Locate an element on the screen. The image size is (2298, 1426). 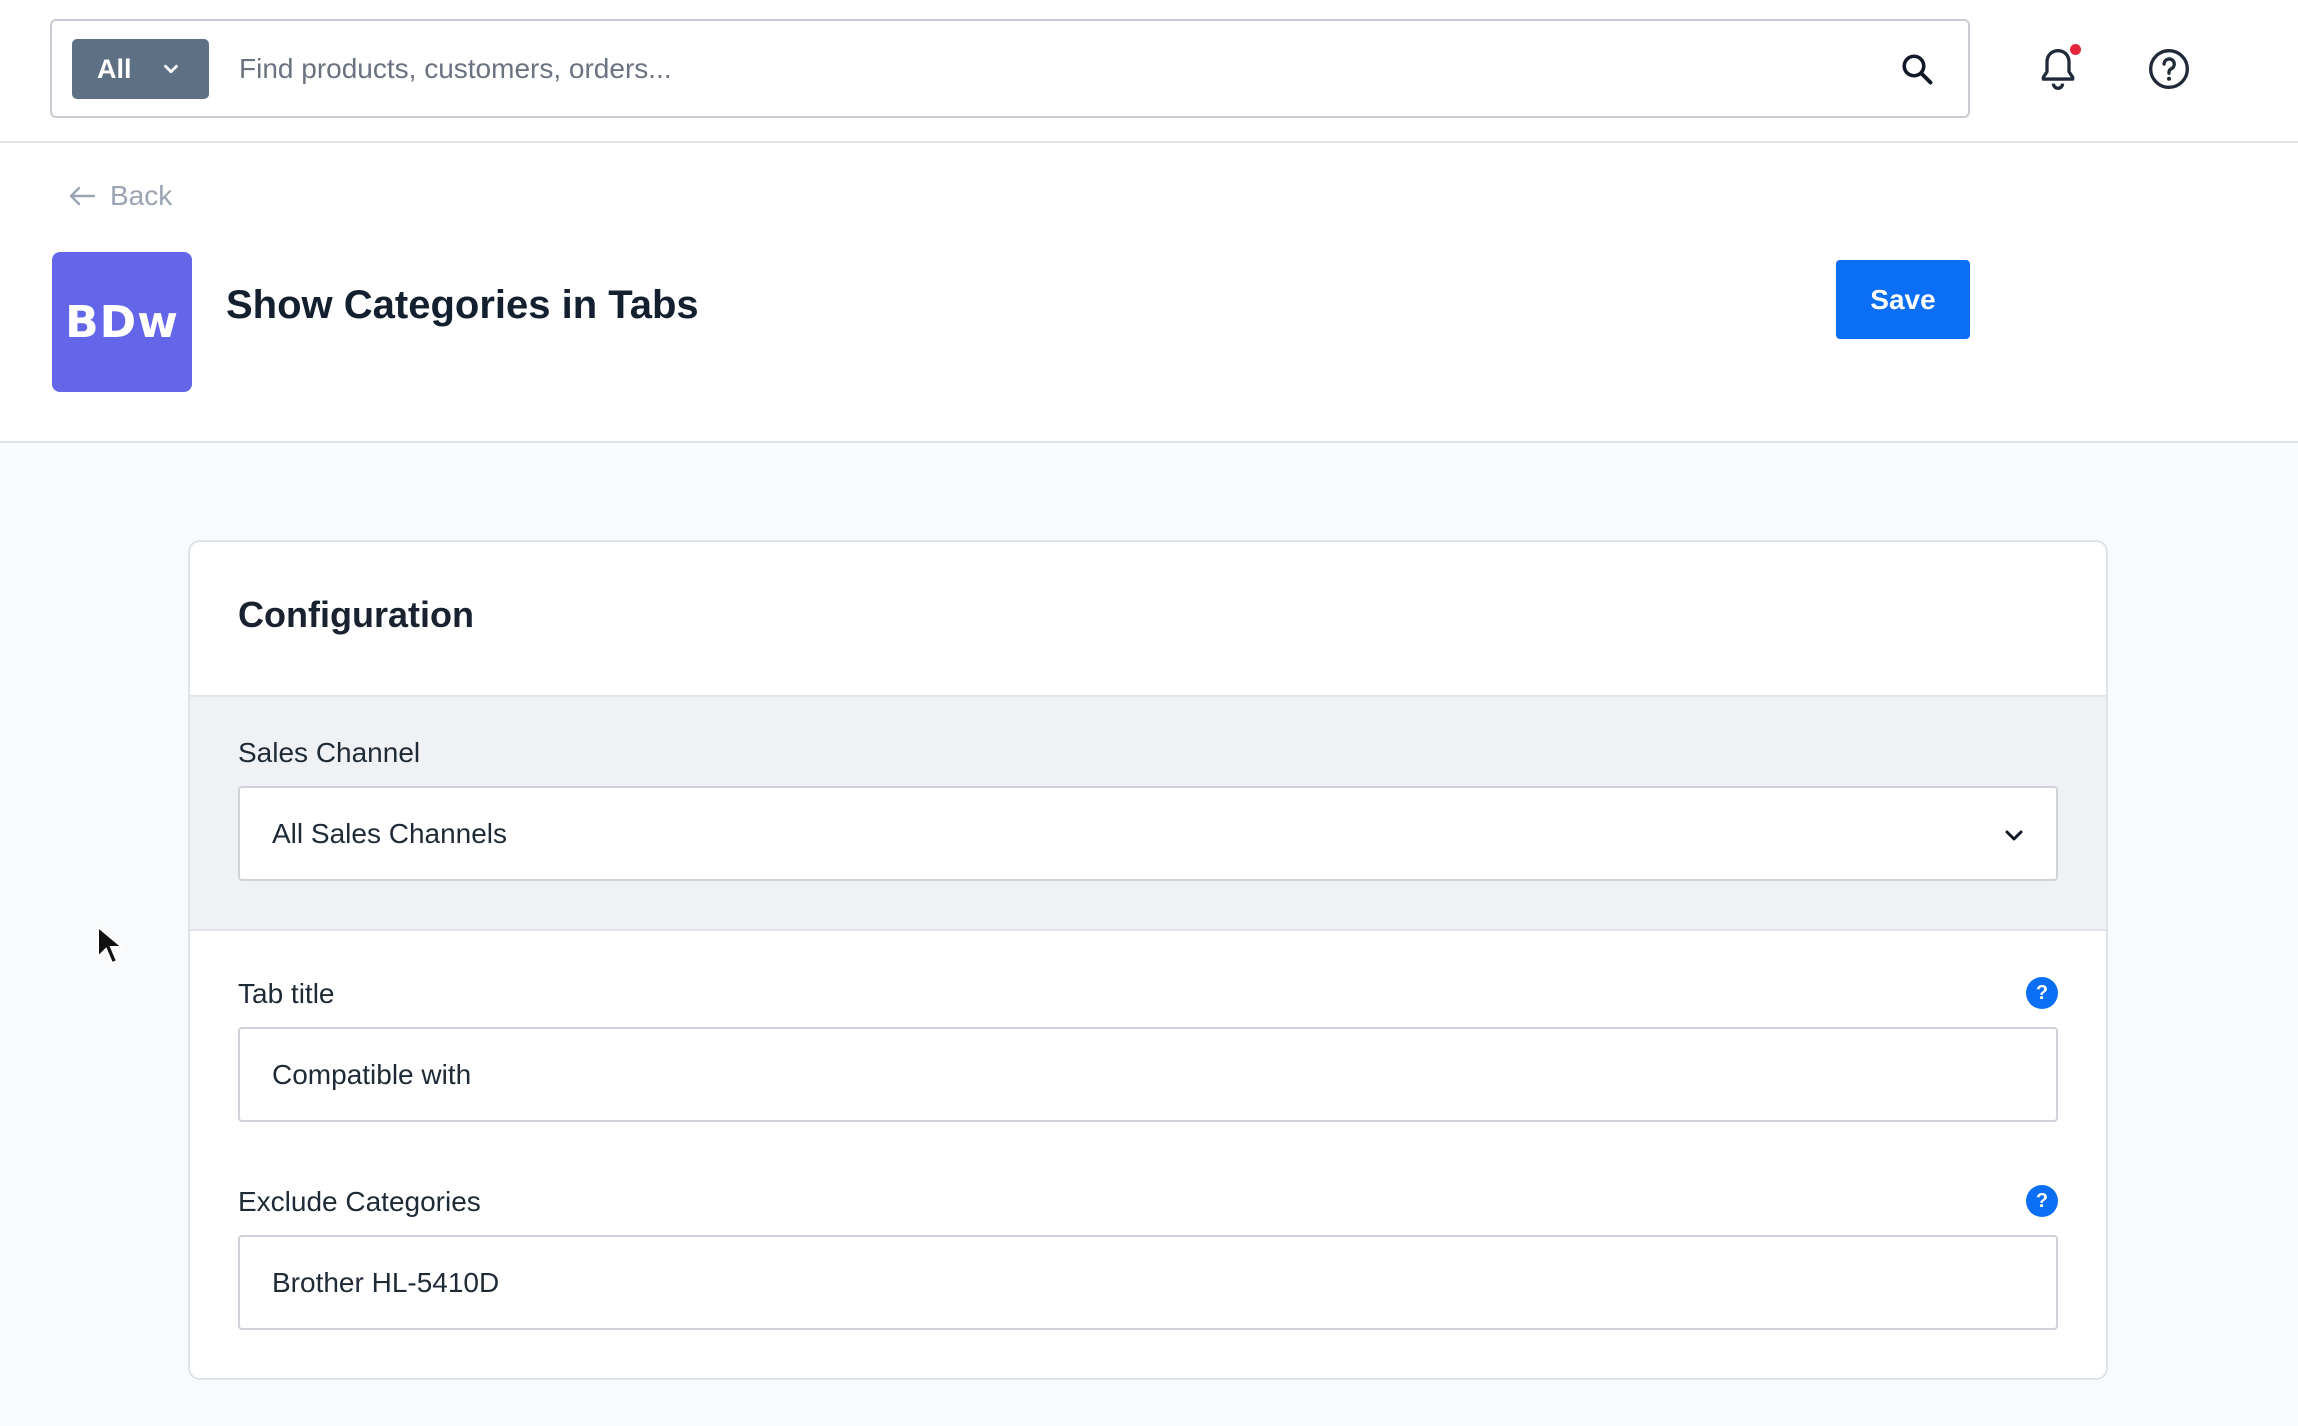
app-logo: BDw is located at coordinates (122, 322).